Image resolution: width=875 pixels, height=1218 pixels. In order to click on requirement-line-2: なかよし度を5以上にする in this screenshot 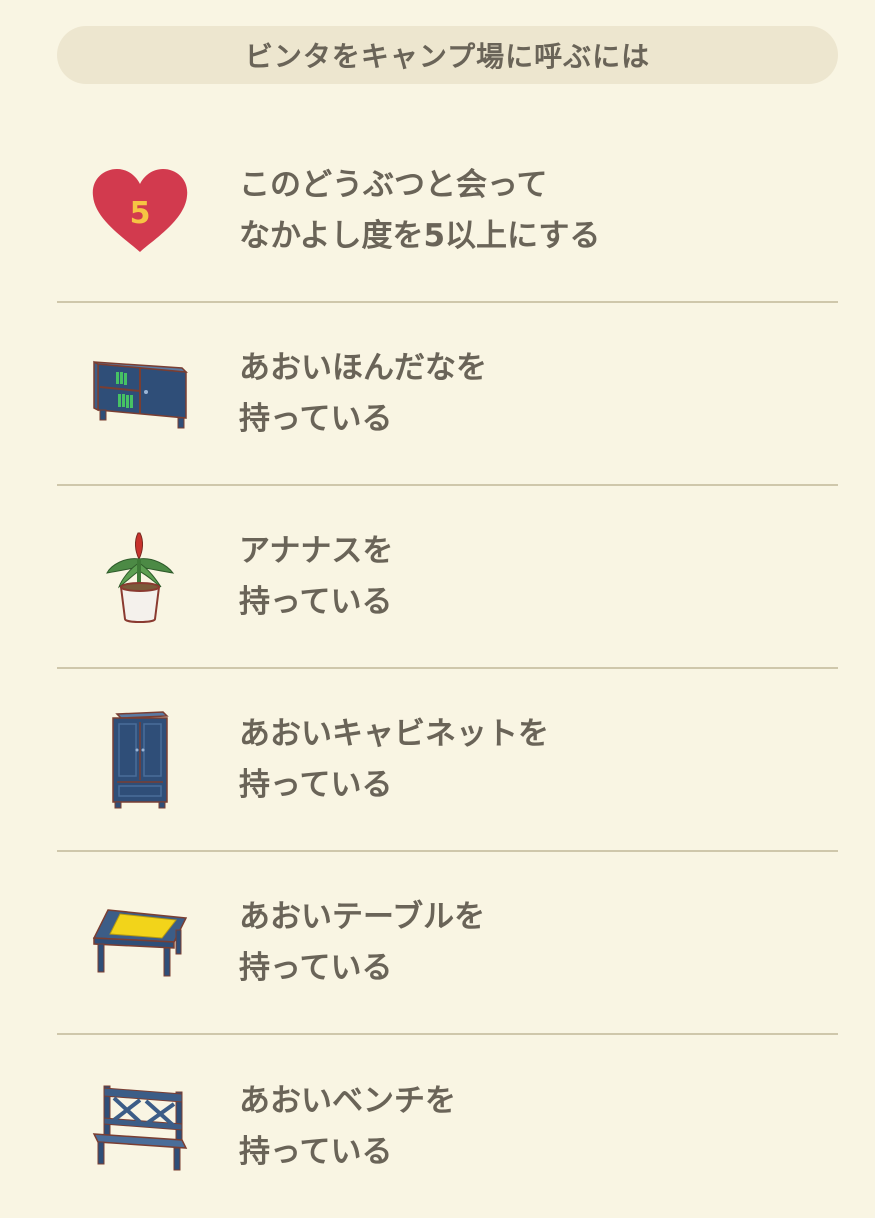, I will do `click(420, 235)`.